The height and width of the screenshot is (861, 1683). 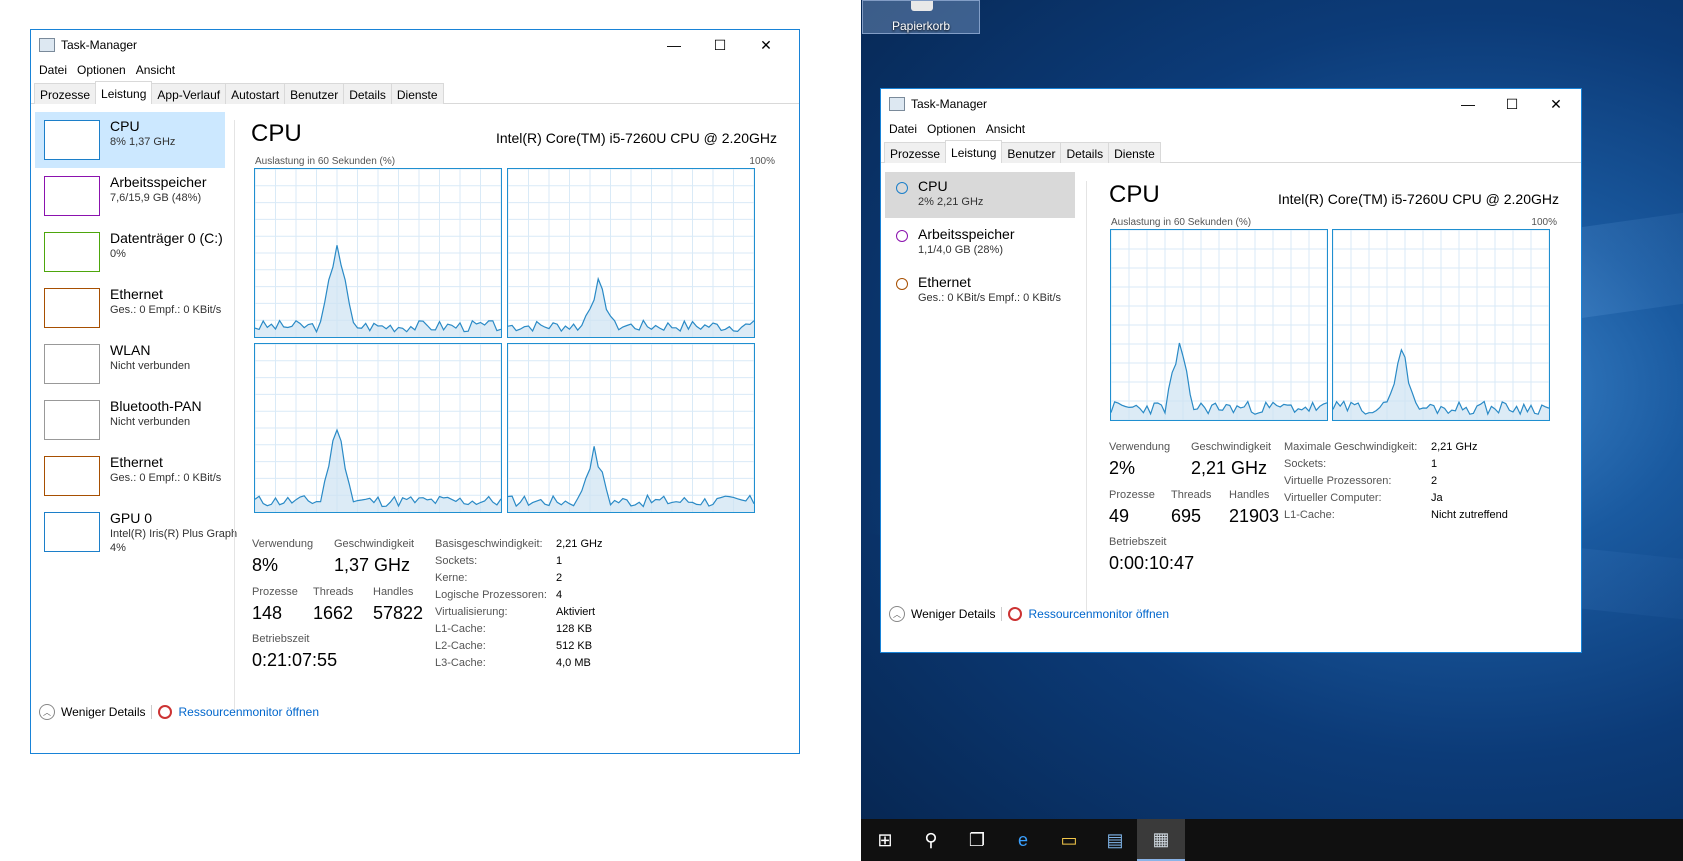 I want to click on tab-app-verlauf: App-Verlauf, so click(x=189, y=93).